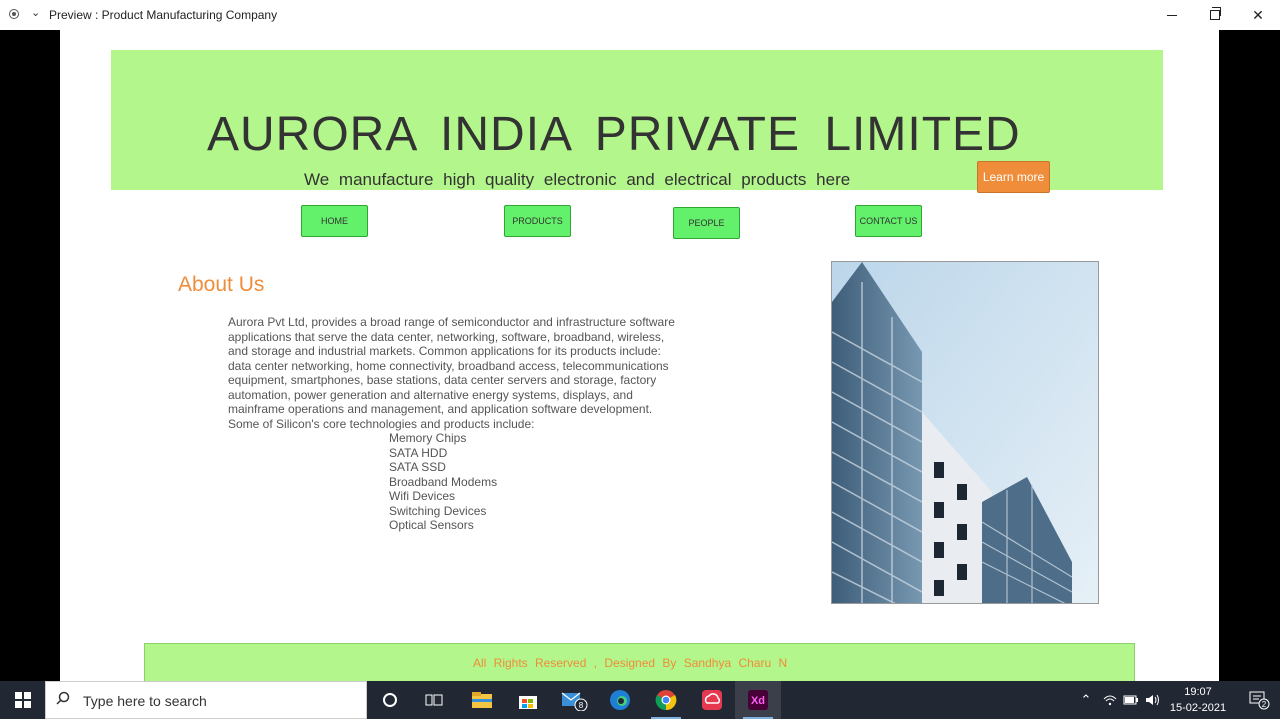  What do you see at coordinates (537, 221) in the screenshot?
I see `nav-products-button: PRODUCTS` at bounding box center [537, 221].